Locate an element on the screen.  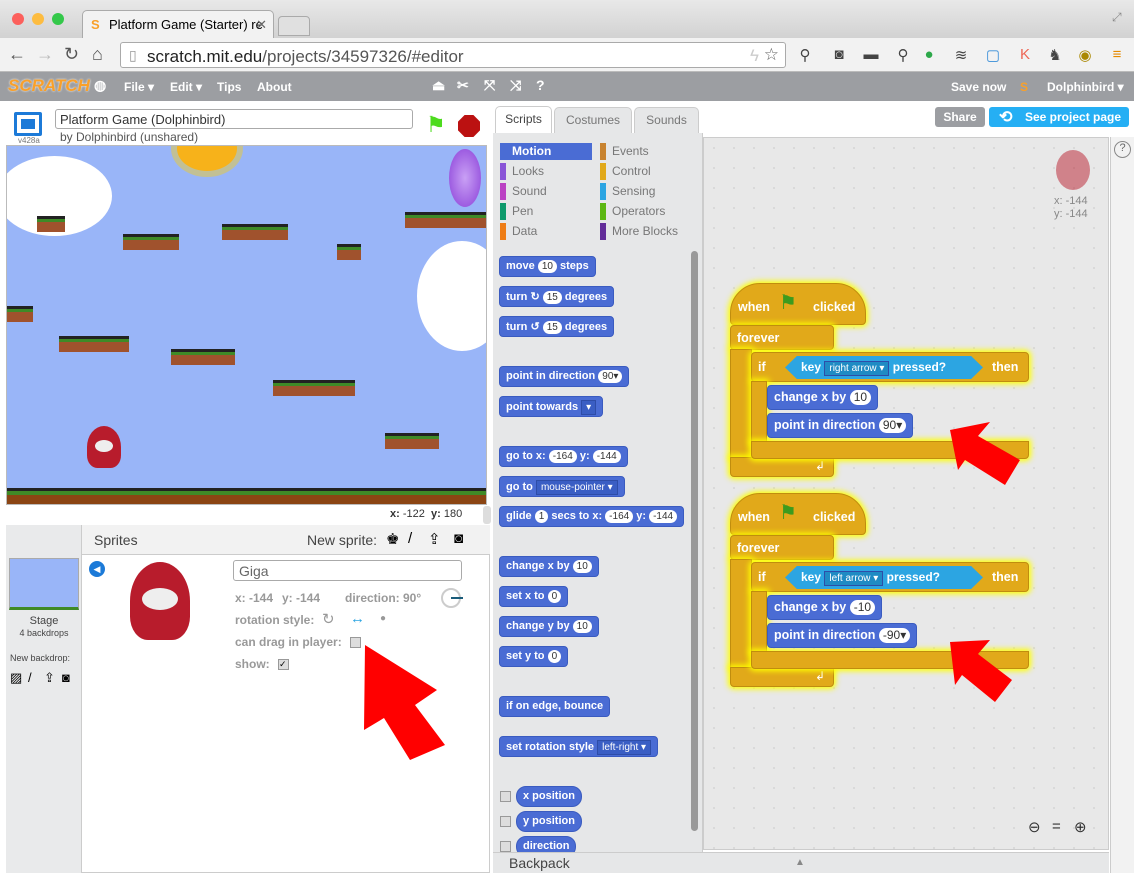
extension-key-icon: ⚲ is located at coordinates (805, 55).